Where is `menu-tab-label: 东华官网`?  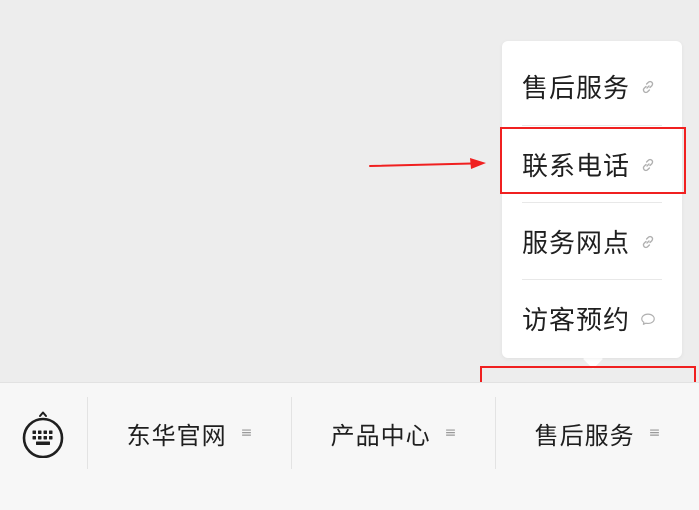
menu-tab-label: 东华官网 is located at coordinates (176, 435).